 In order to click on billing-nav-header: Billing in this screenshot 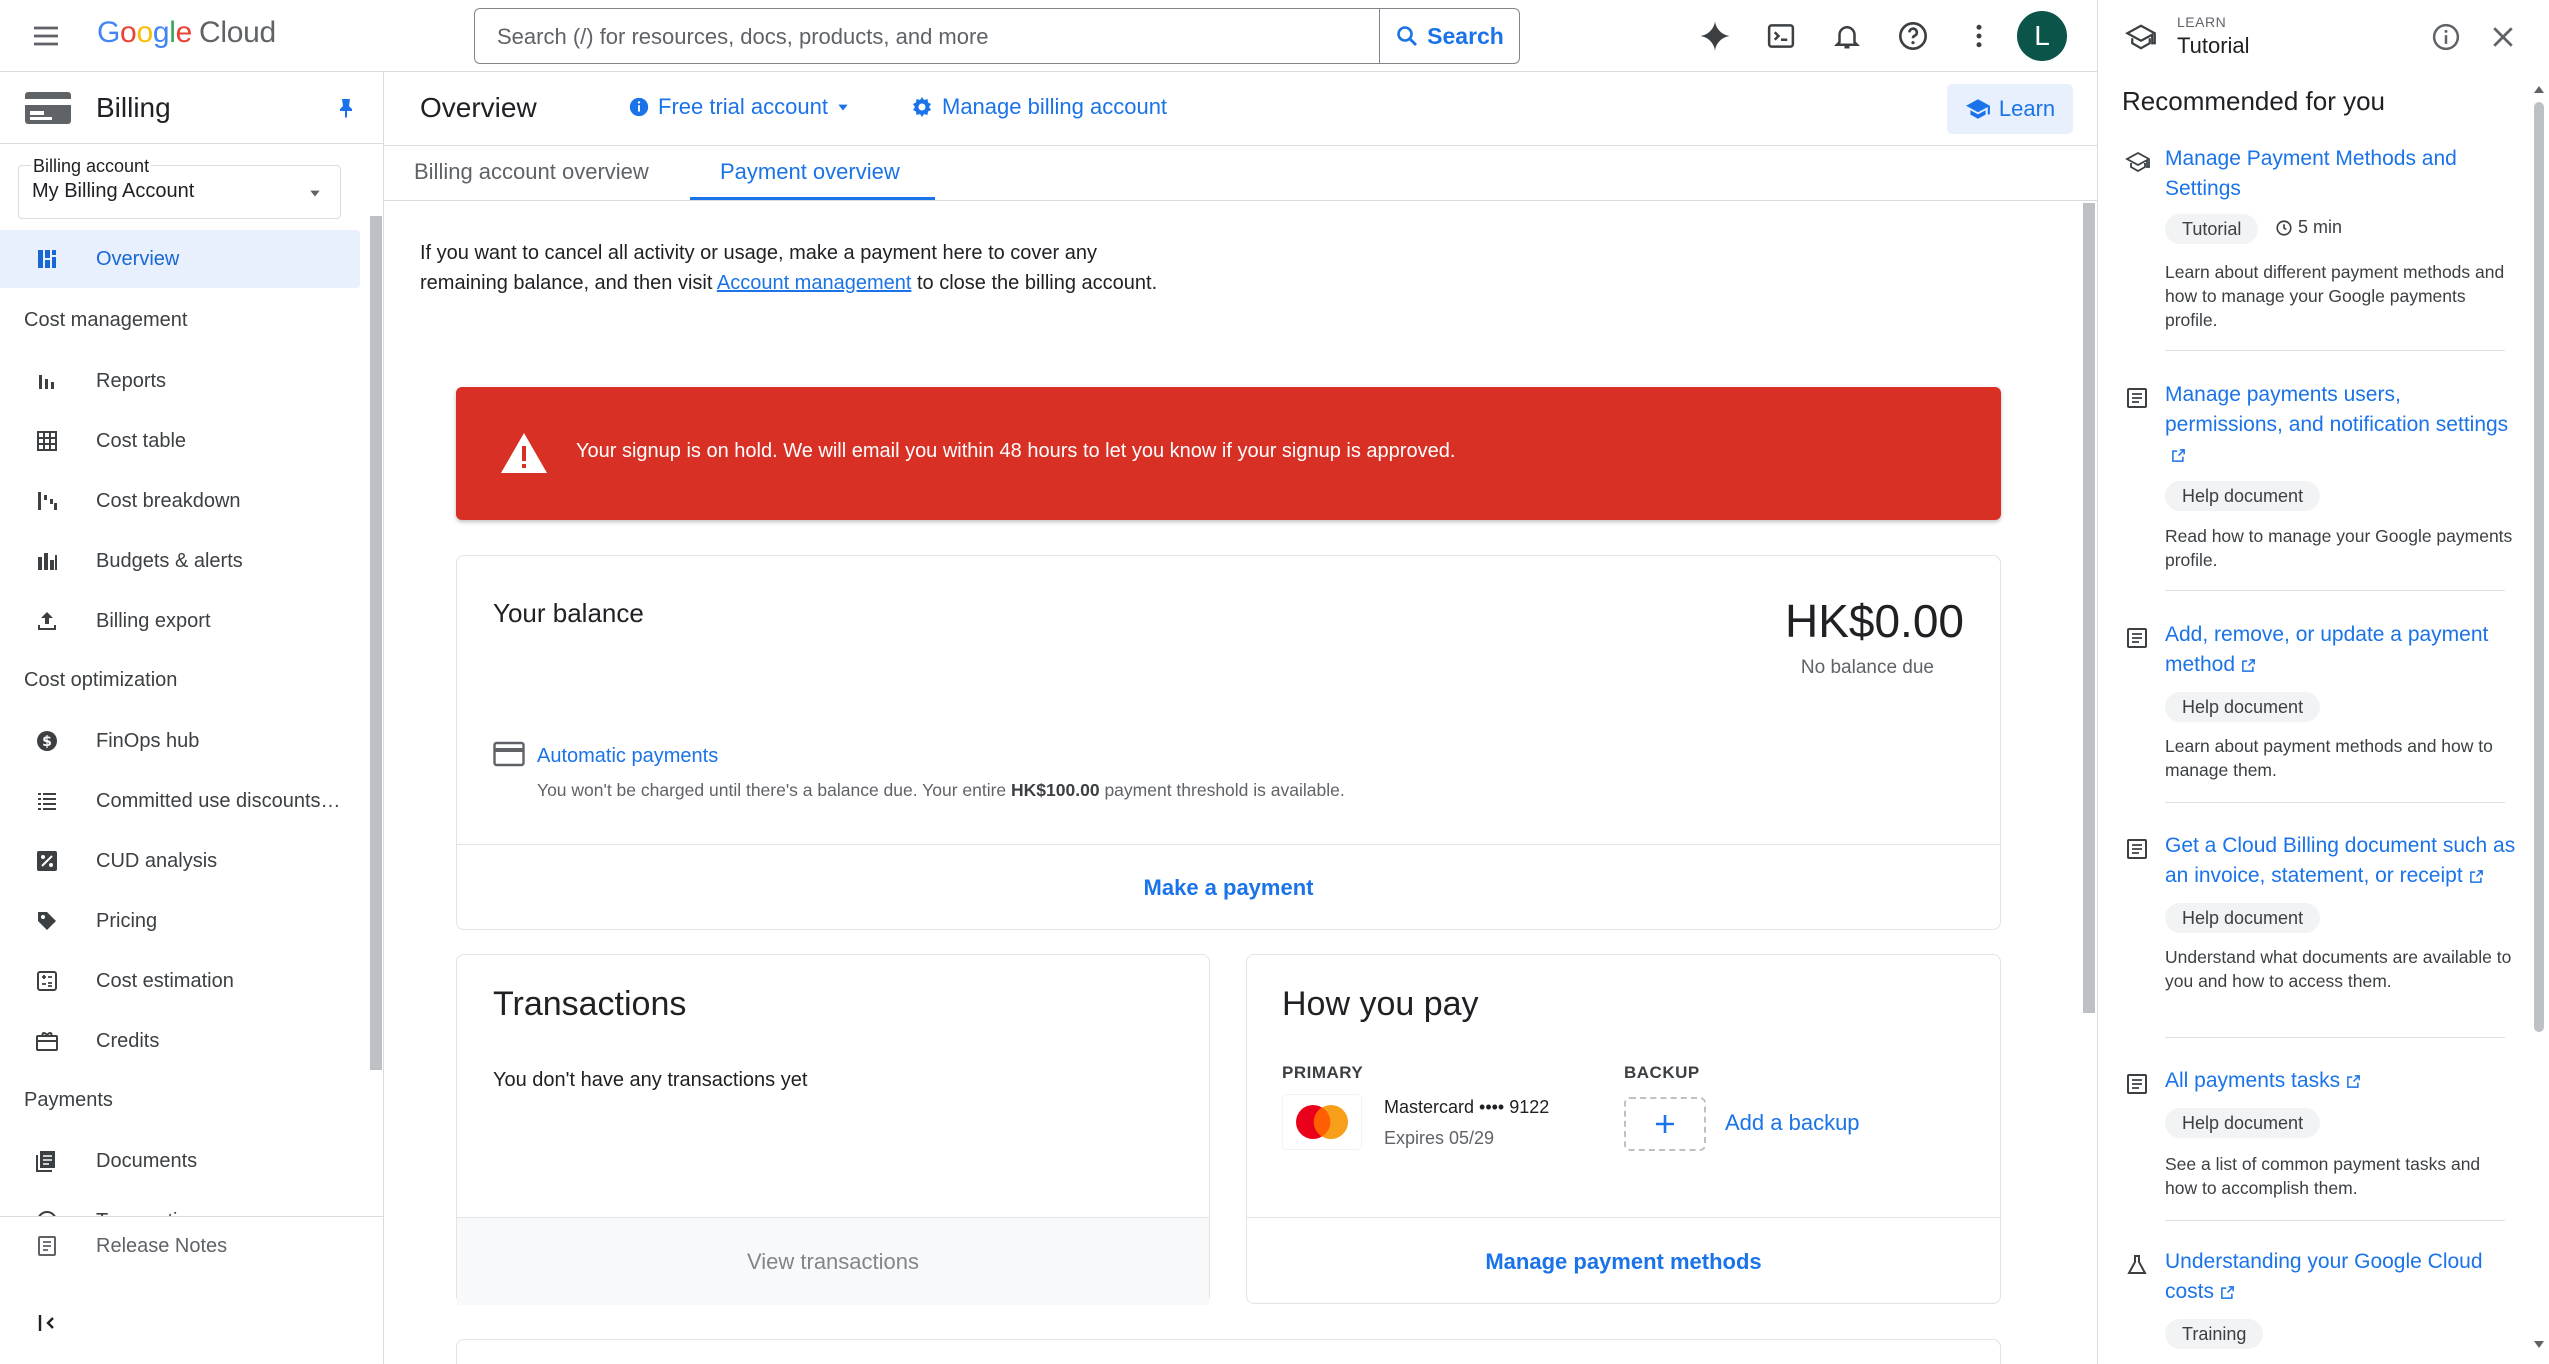, I will do `click(191, 108)`.